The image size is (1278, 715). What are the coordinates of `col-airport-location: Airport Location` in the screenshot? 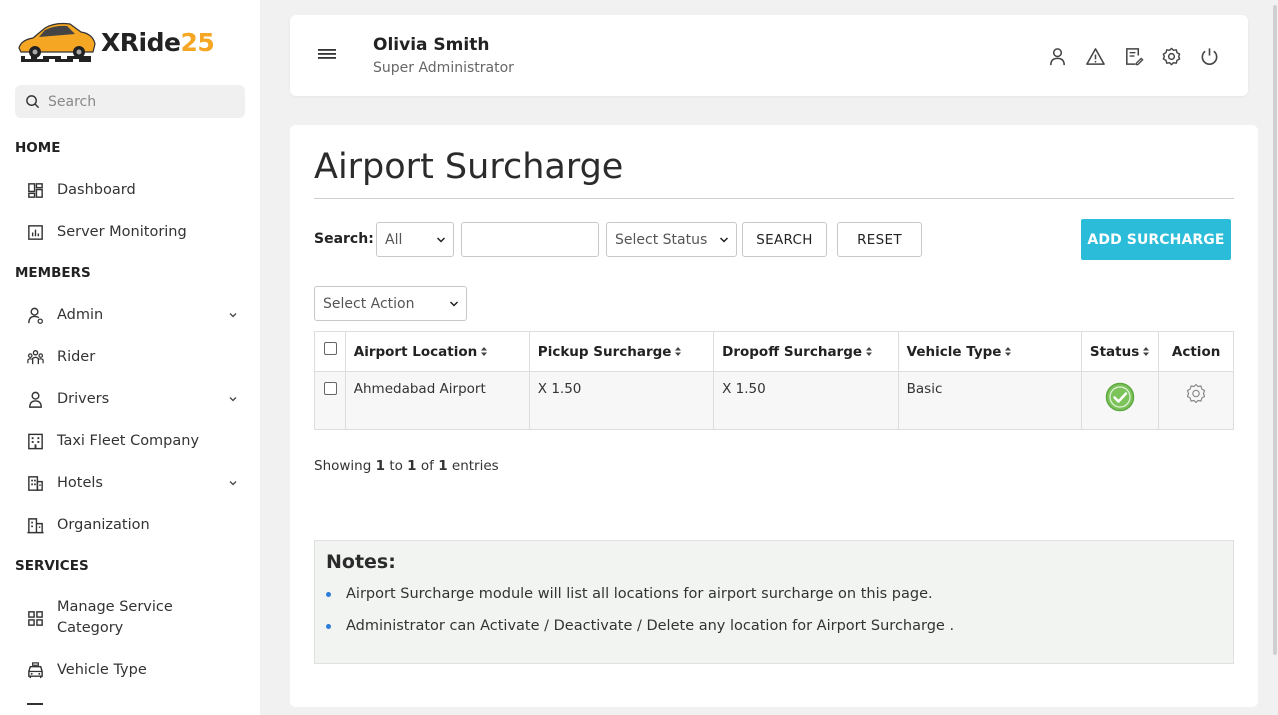 It's located at (437, 351).